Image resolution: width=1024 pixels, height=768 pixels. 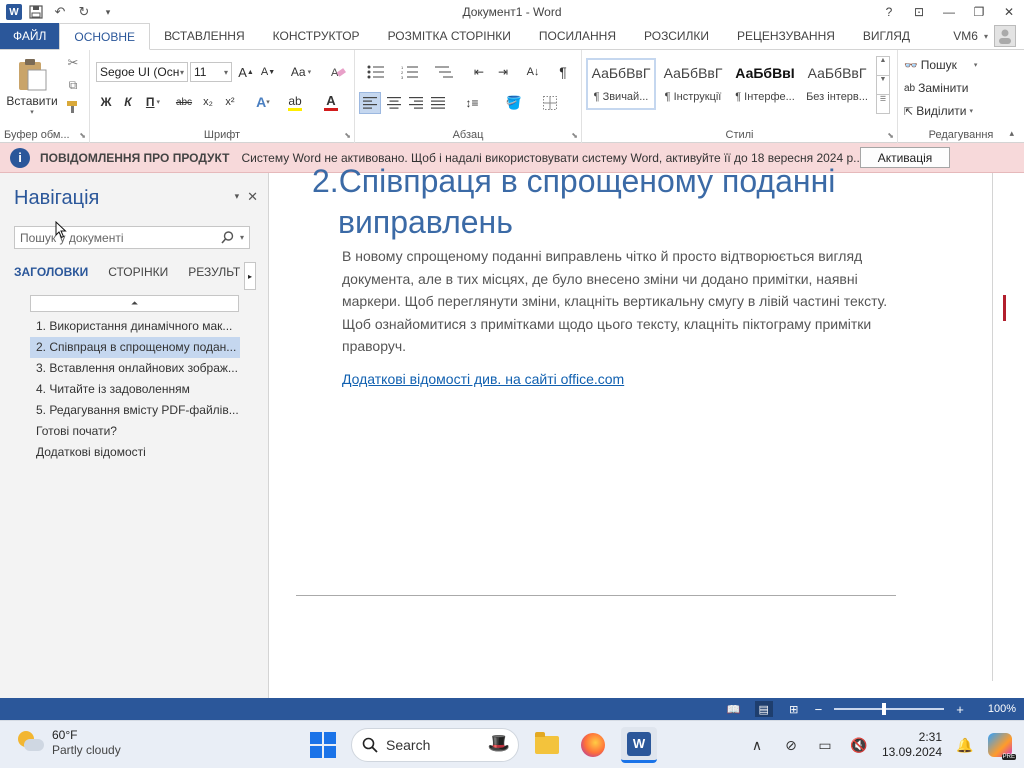 What do you see at coordinates (394, 103) in the screenshot?
I see `align-center-icon` at bounding box center [394, 103].